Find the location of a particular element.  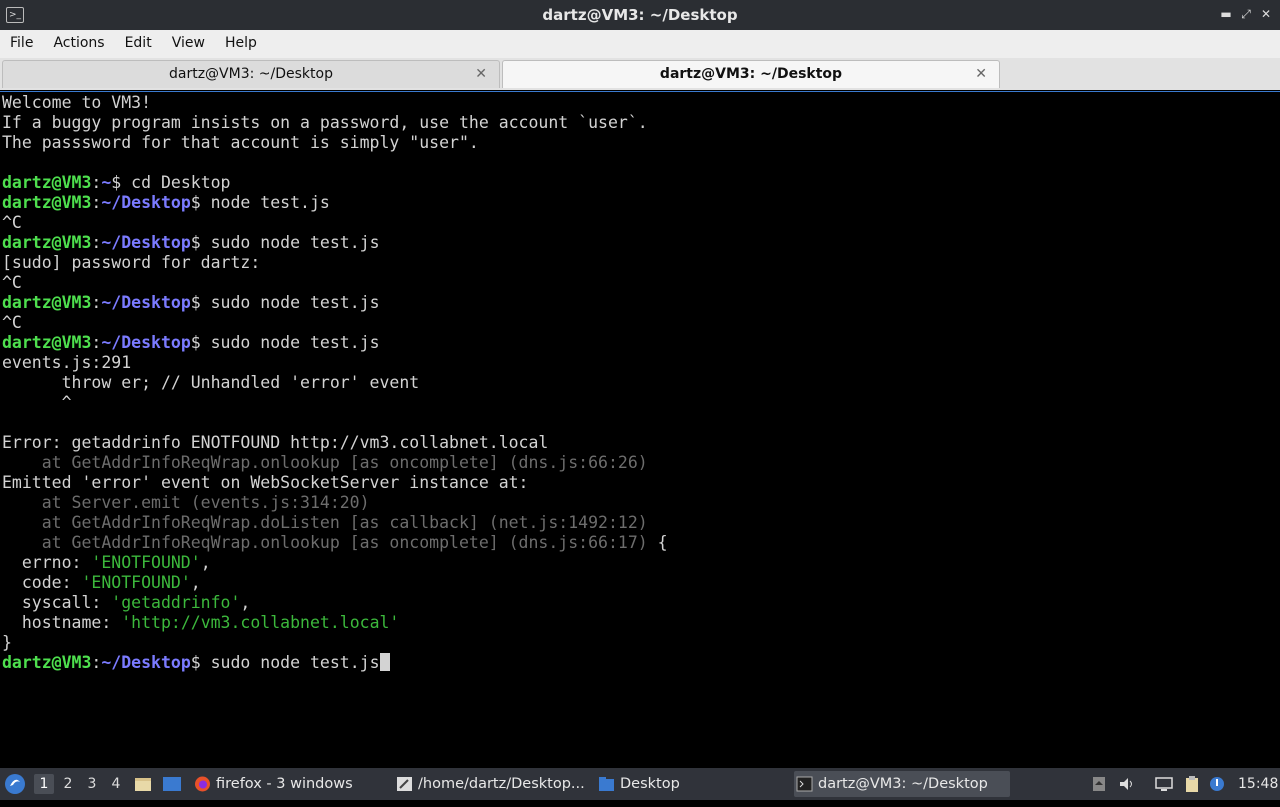

error-prop-syscall: syscall: 'getaddrinfo', is located at coordinates (126, 602).